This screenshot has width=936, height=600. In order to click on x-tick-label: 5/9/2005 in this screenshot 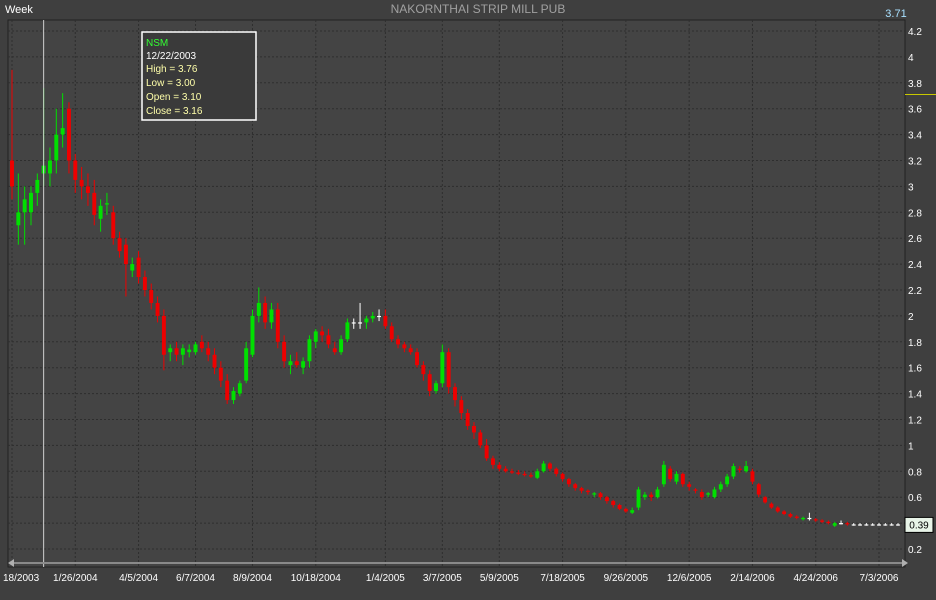, I will do `click(499, 578)`.